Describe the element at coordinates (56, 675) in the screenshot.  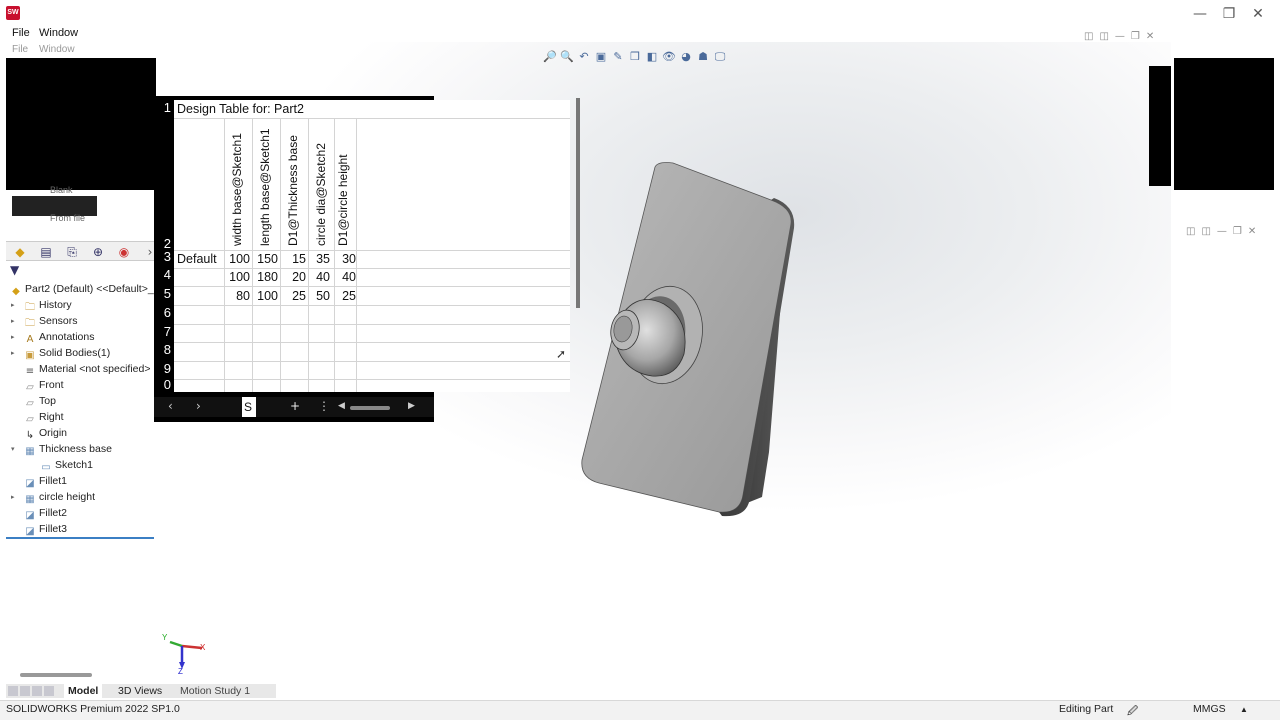
I see `panel-scrollbar` at that location.